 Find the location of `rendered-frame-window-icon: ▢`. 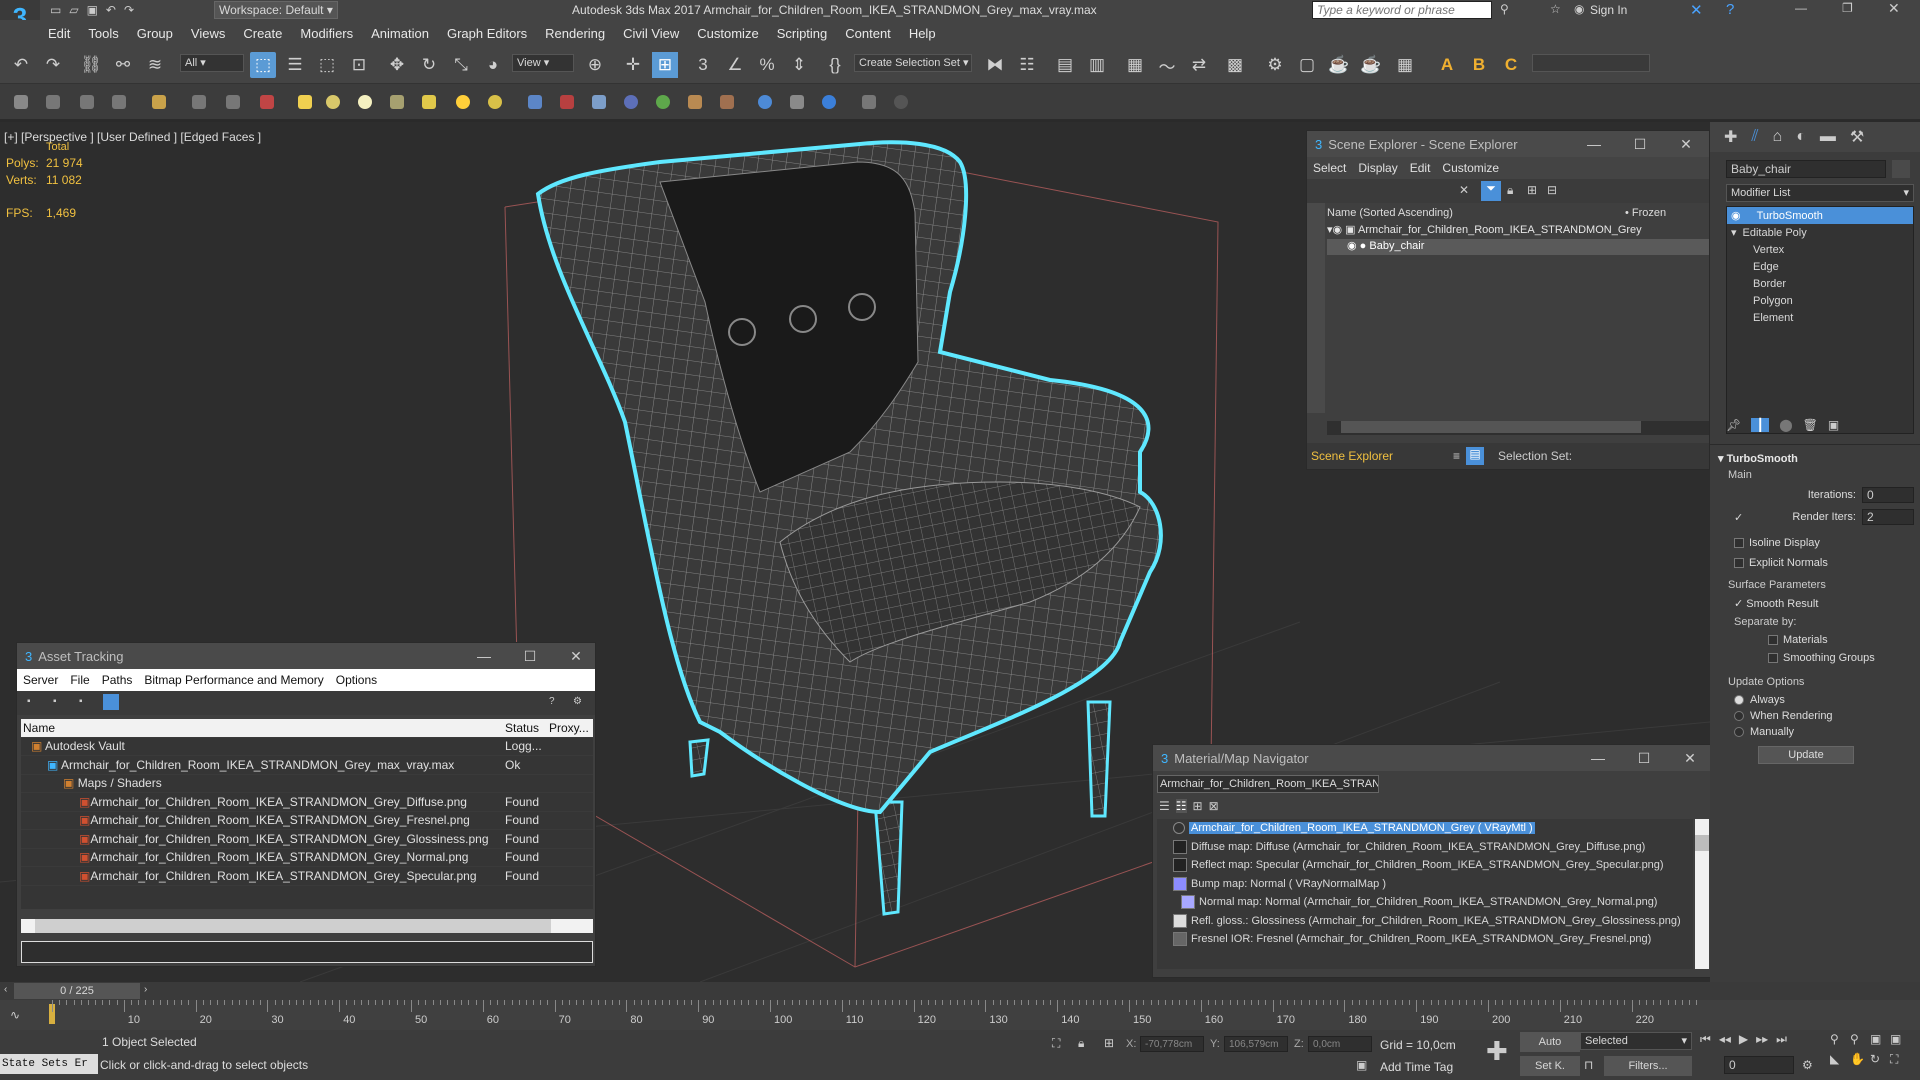

rendered-frame-window-icon: ▢ is located at coordinates (1307, 65).